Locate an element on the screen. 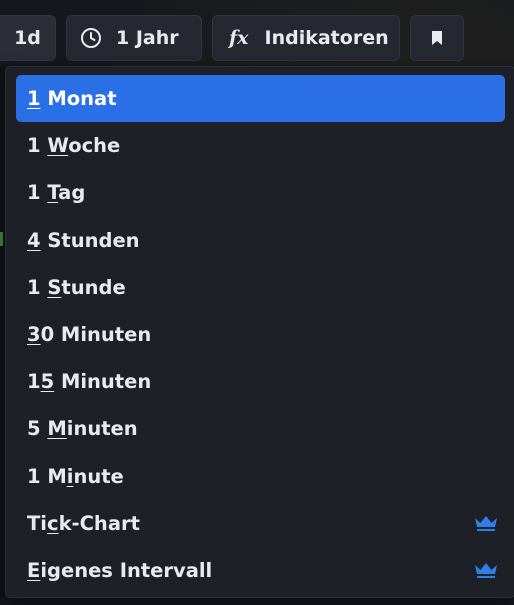  label-suffix: tunde is located at coordinates (93, 287).